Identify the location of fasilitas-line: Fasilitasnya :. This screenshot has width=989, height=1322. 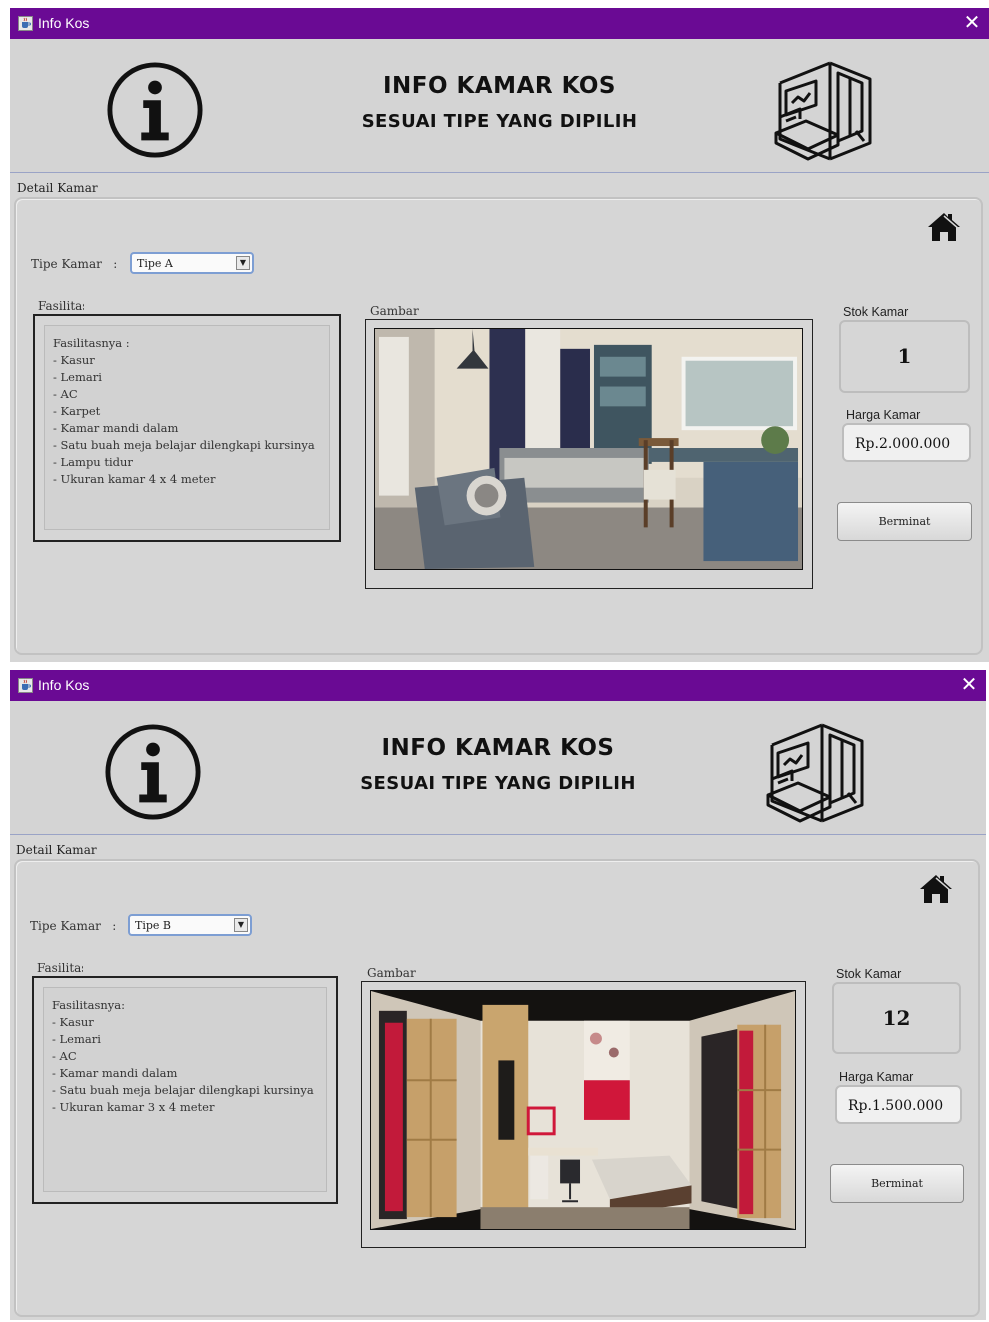
(91, 343).